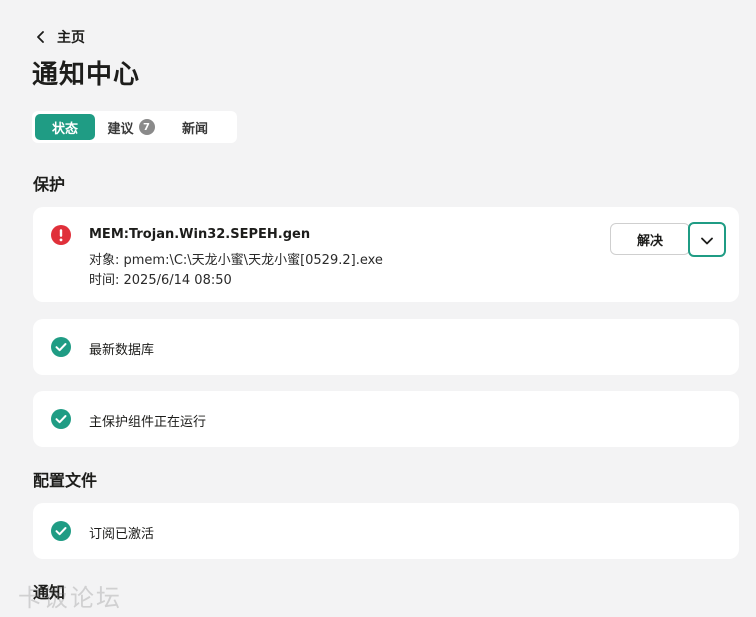 This screenshot has width=756, height=617. Describe the element at coordinates (86, 75) in the screenshot. I see `page-title: 通知中心` at that location.